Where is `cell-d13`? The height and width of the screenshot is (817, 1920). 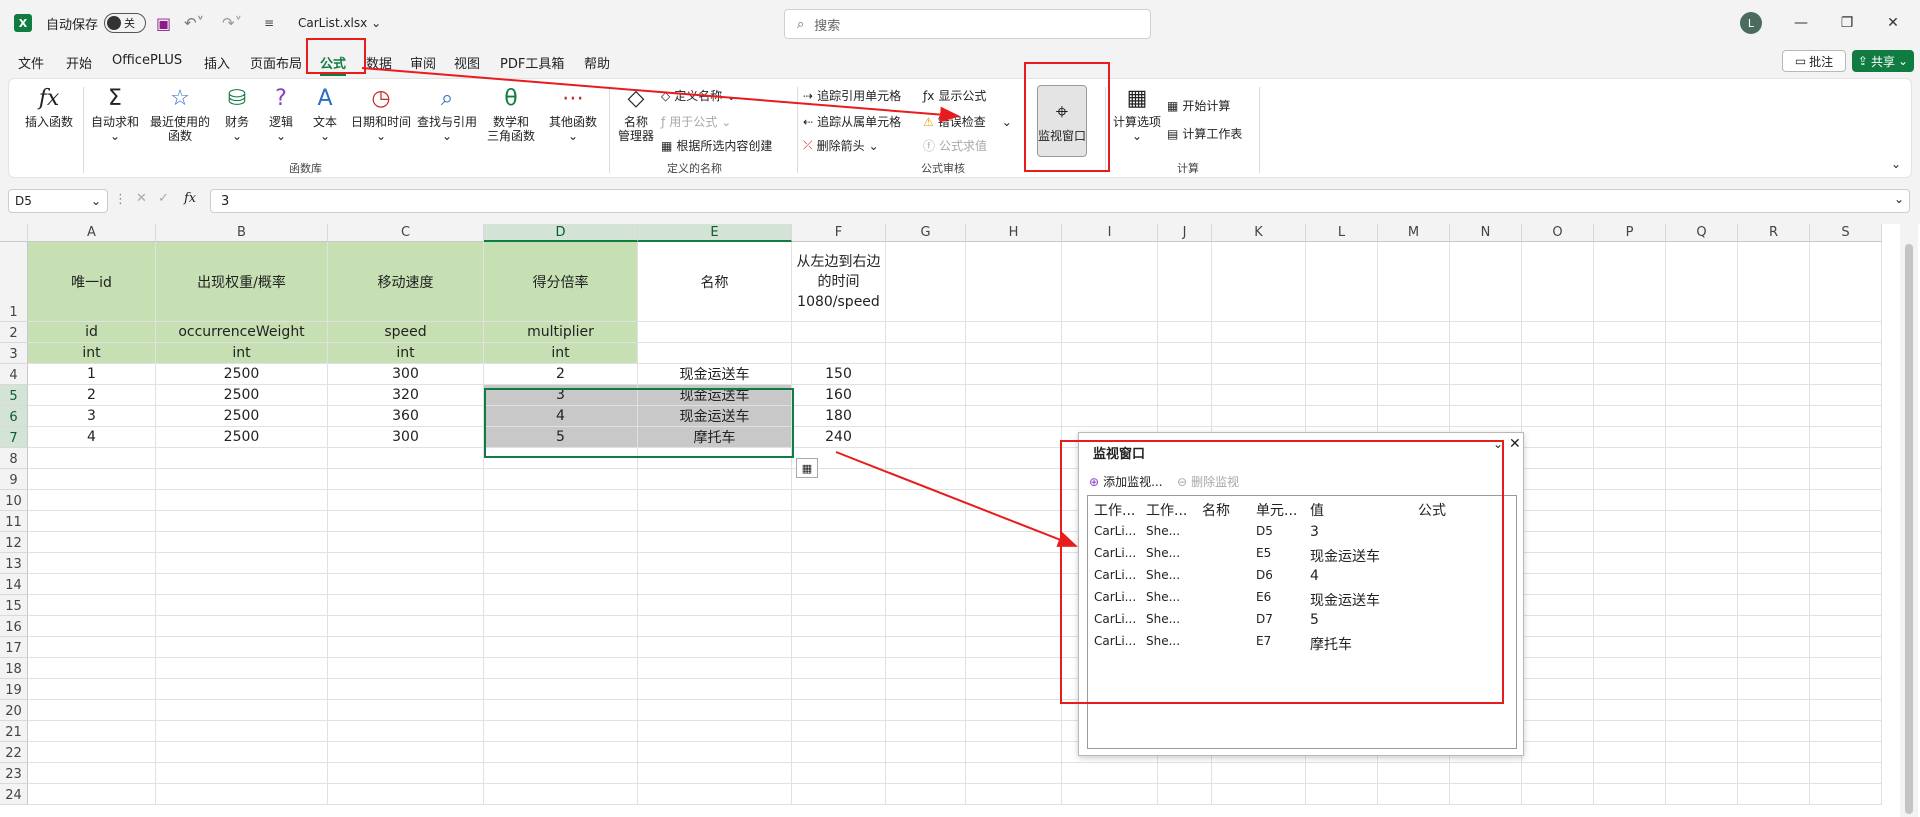
cell-d13 is located at coordinates (561, 563).